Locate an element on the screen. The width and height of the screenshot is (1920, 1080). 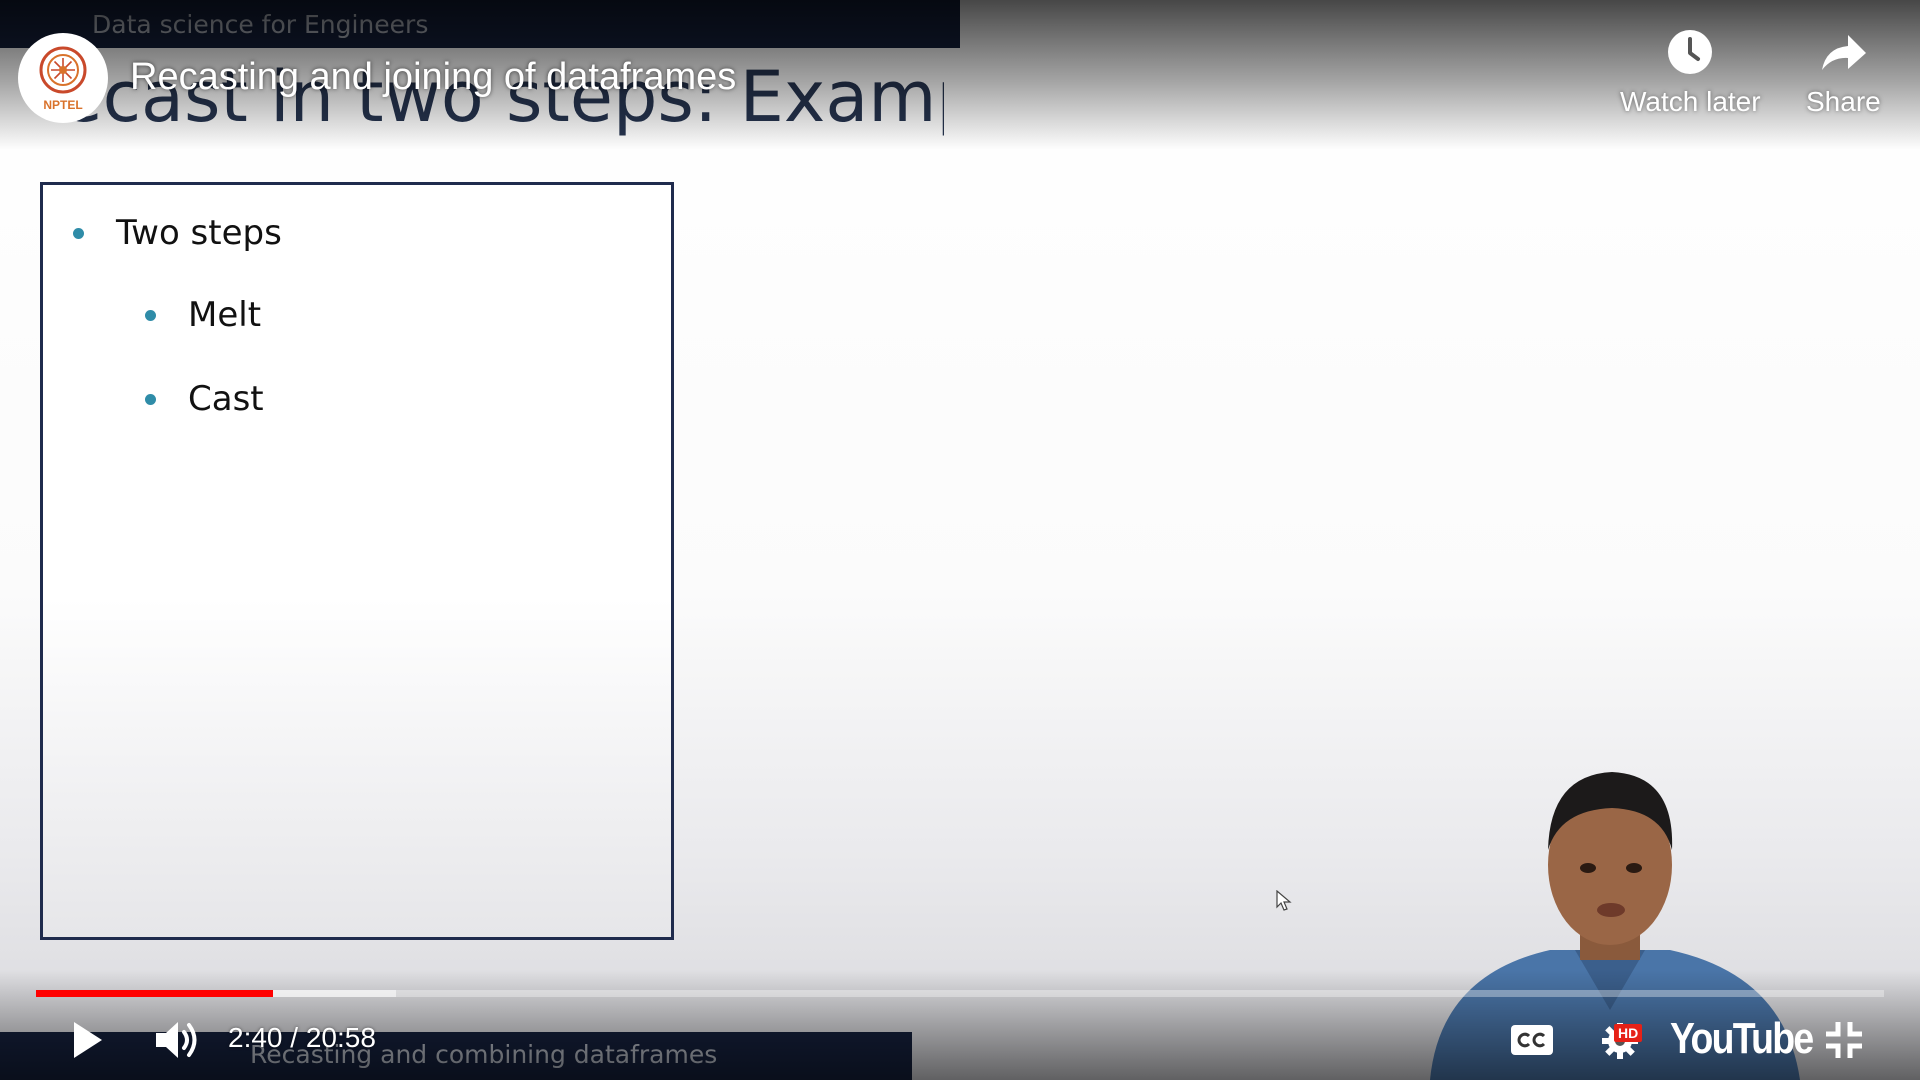
watch-later-button: Watch later is located at coordinates (1690, 73).